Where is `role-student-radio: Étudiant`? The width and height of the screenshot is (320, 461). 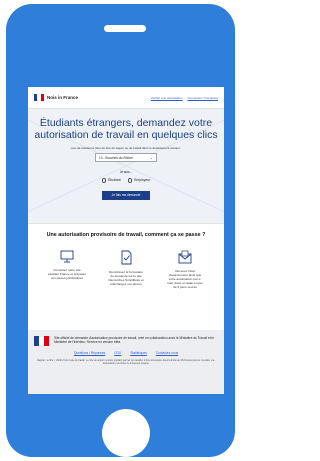 role-student-radio: Étudiant is located at coordinates (111, 180).